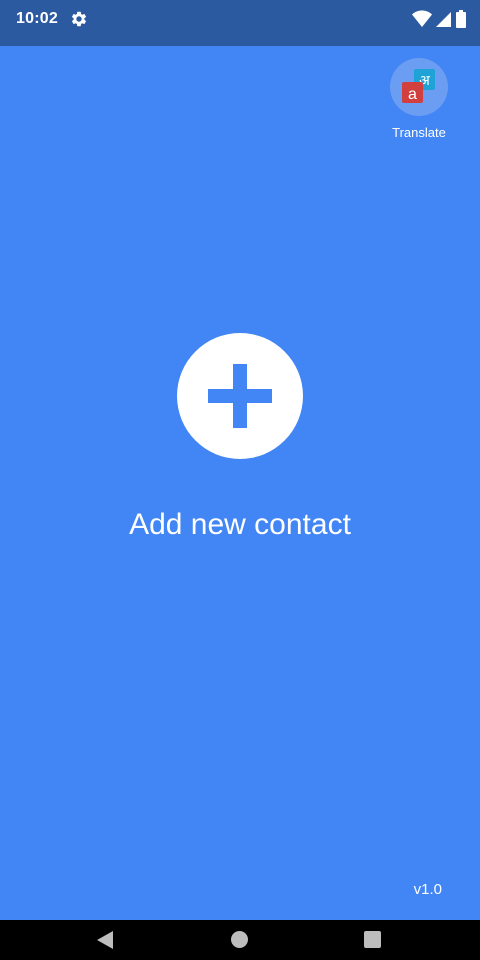 The image size is (480, 960). What do you see at coordinates (79, 19) in the screenshot?
I see `settings-gear-icon` at bounding box center [79, 19].